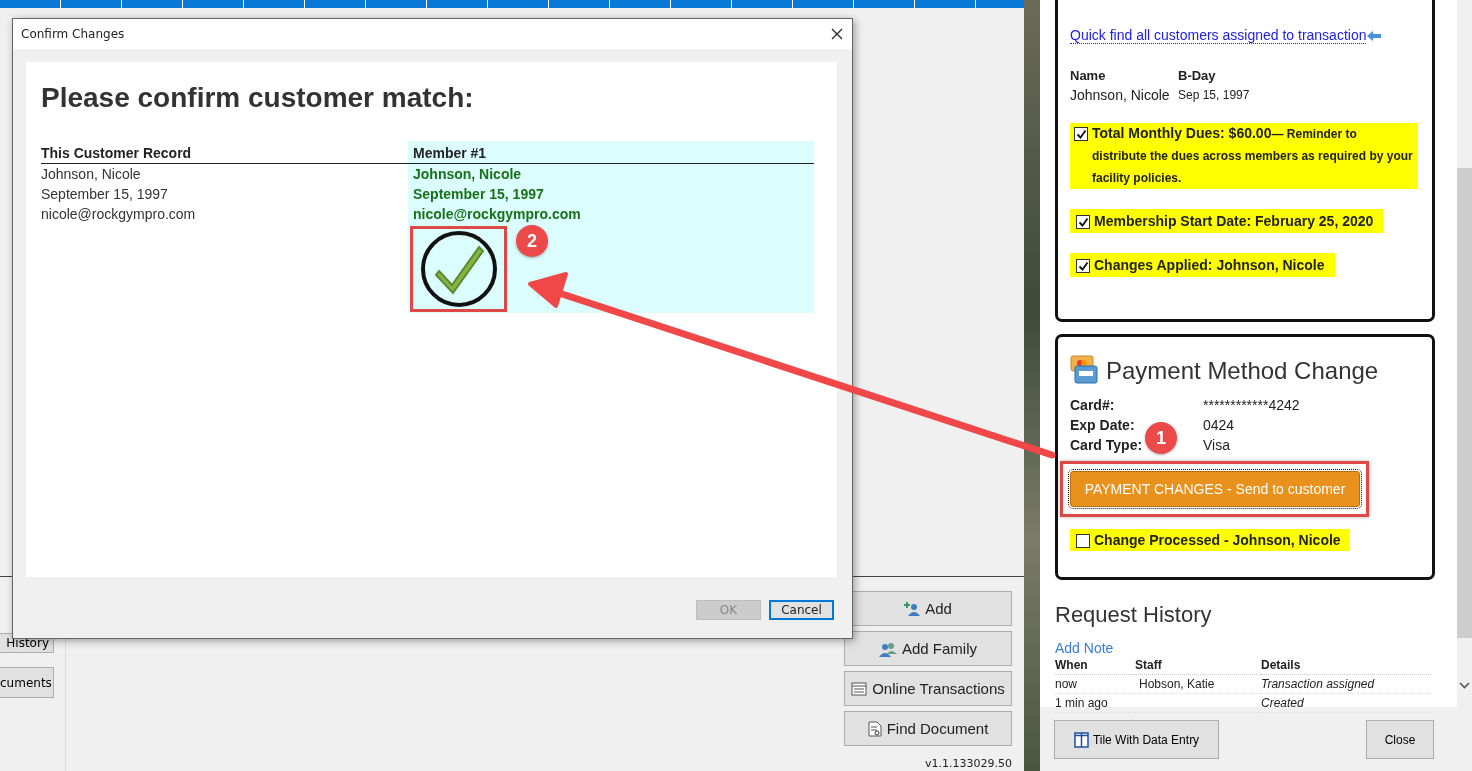 Image resolution: width=1472 pixels, height=771 pixels. I want to click on side-button: cuments, so click(27, 682).